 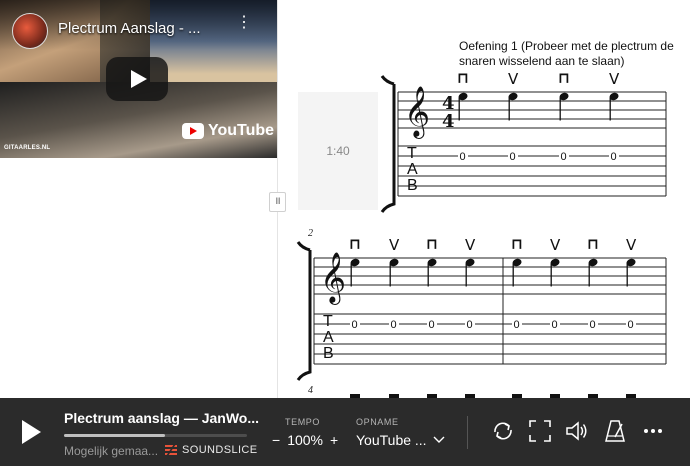 I want to click on fullscreen-icon, so click(x=540, y=431).